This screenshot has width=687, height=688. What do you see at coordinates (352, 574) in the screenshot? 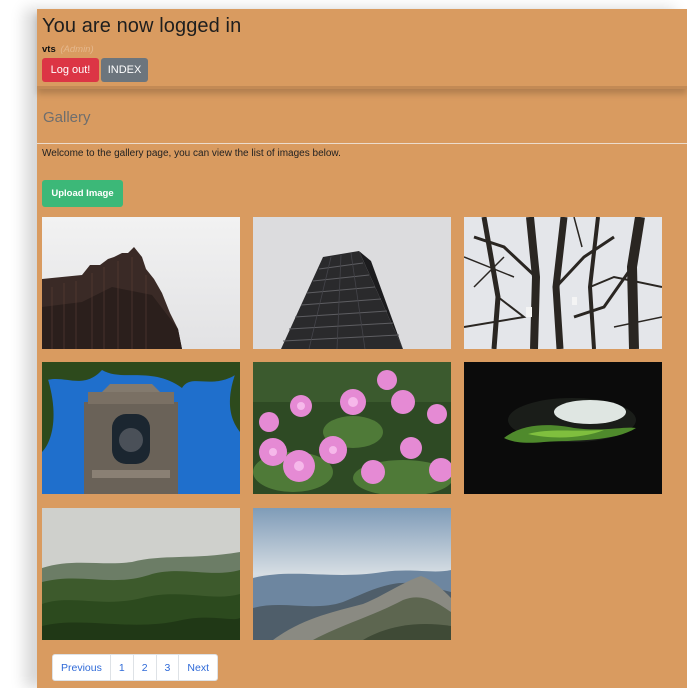
I see `gallery-image-mountain` at bounding box center [352, 574].